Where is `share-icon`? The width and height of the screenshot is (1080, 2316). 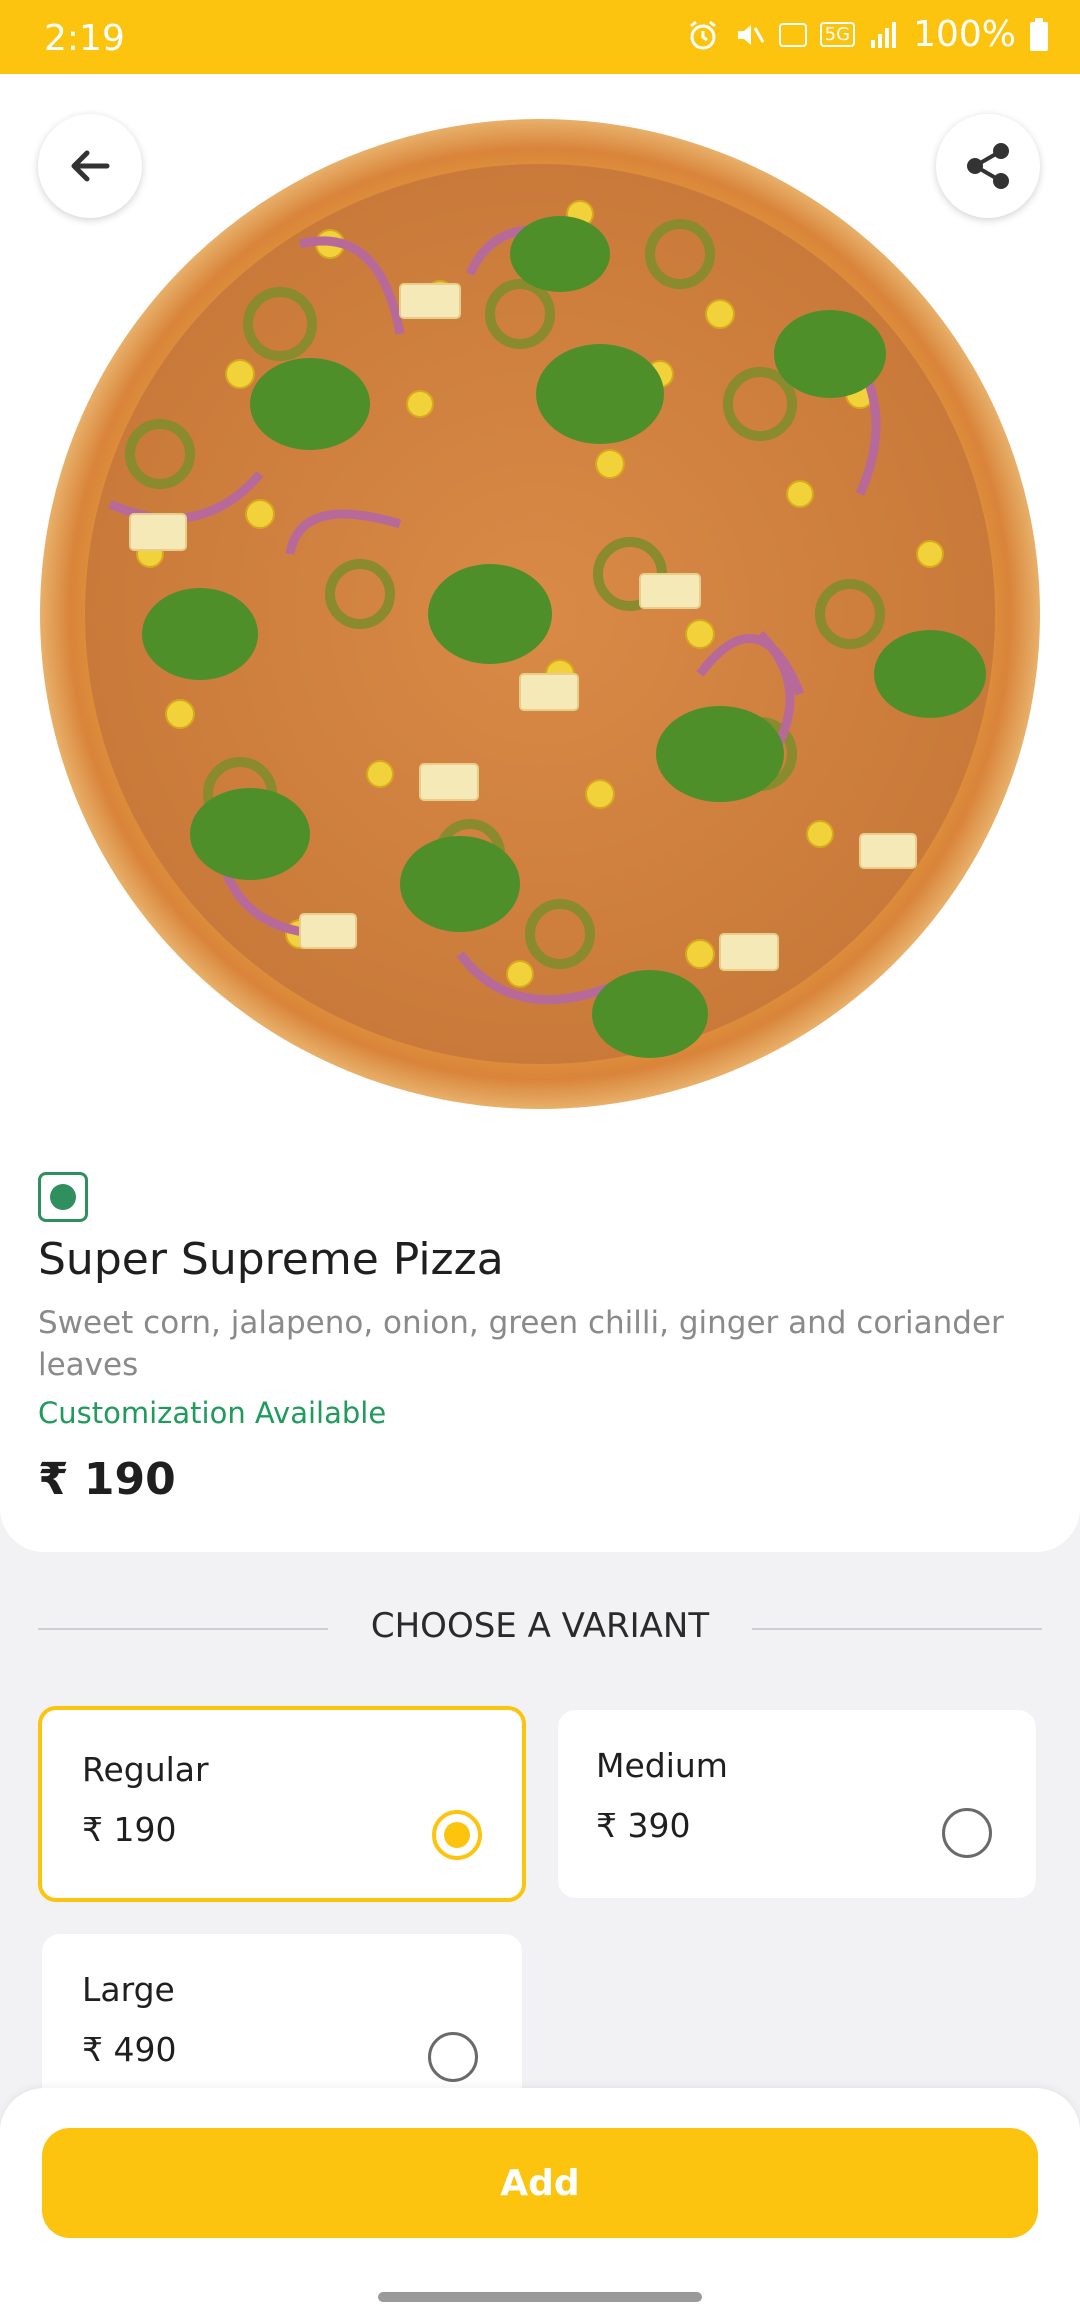
share-icon is located at coordinates (988, 166).